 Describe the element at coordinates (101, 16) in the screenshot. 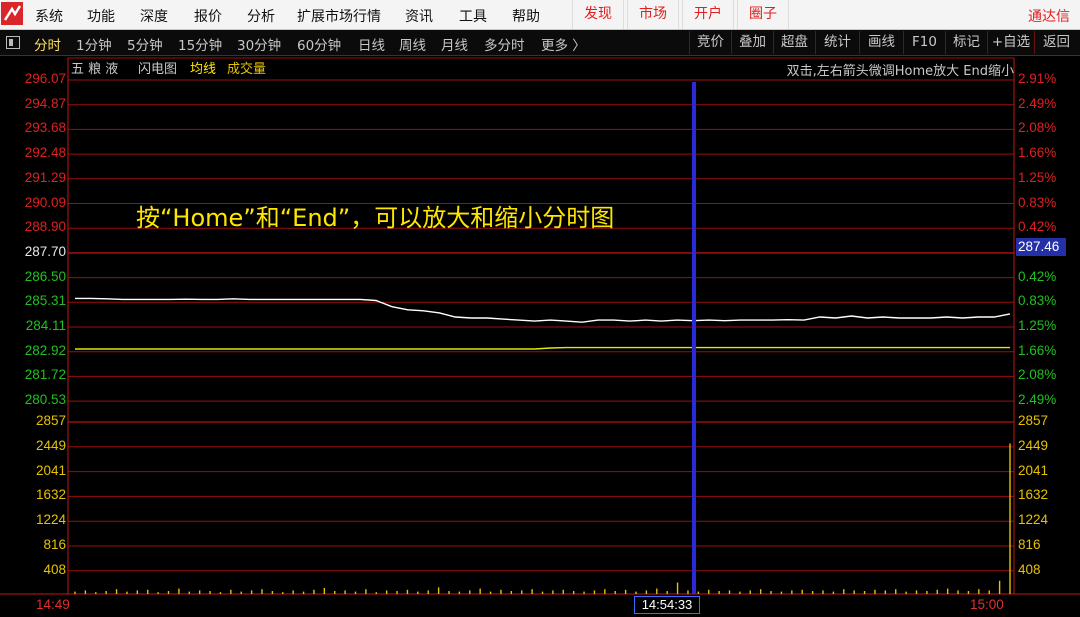

I see `menu-function: 功能` at that location.